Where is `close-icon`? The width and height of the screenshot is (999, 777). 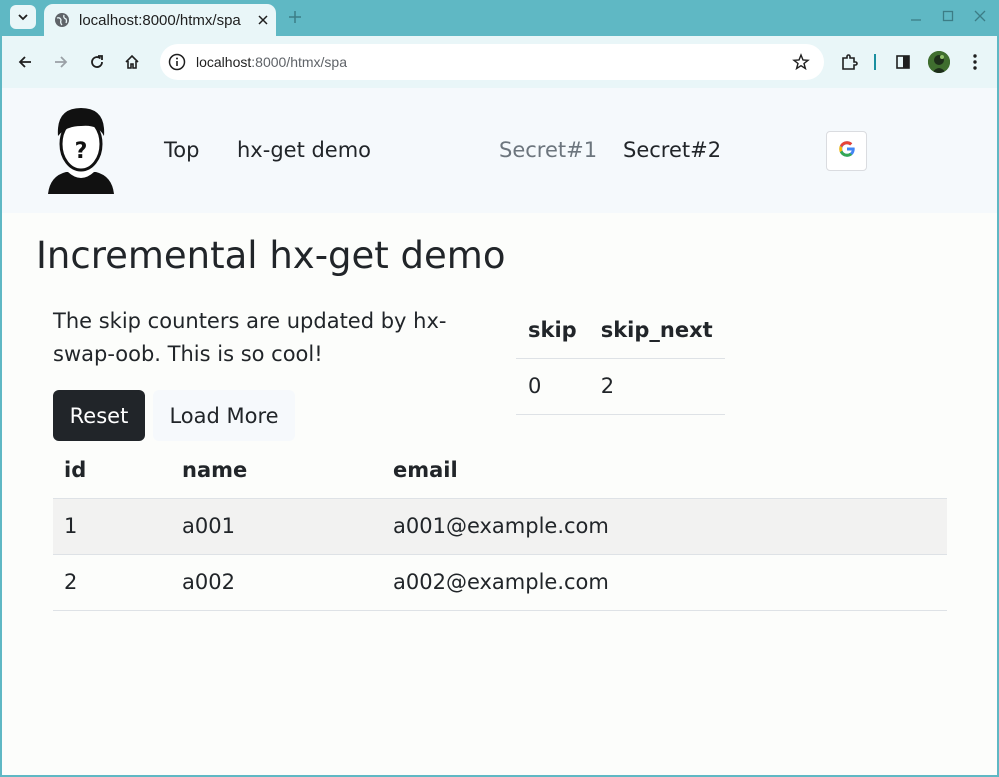 close-icon is located at coordinates (263, 20).